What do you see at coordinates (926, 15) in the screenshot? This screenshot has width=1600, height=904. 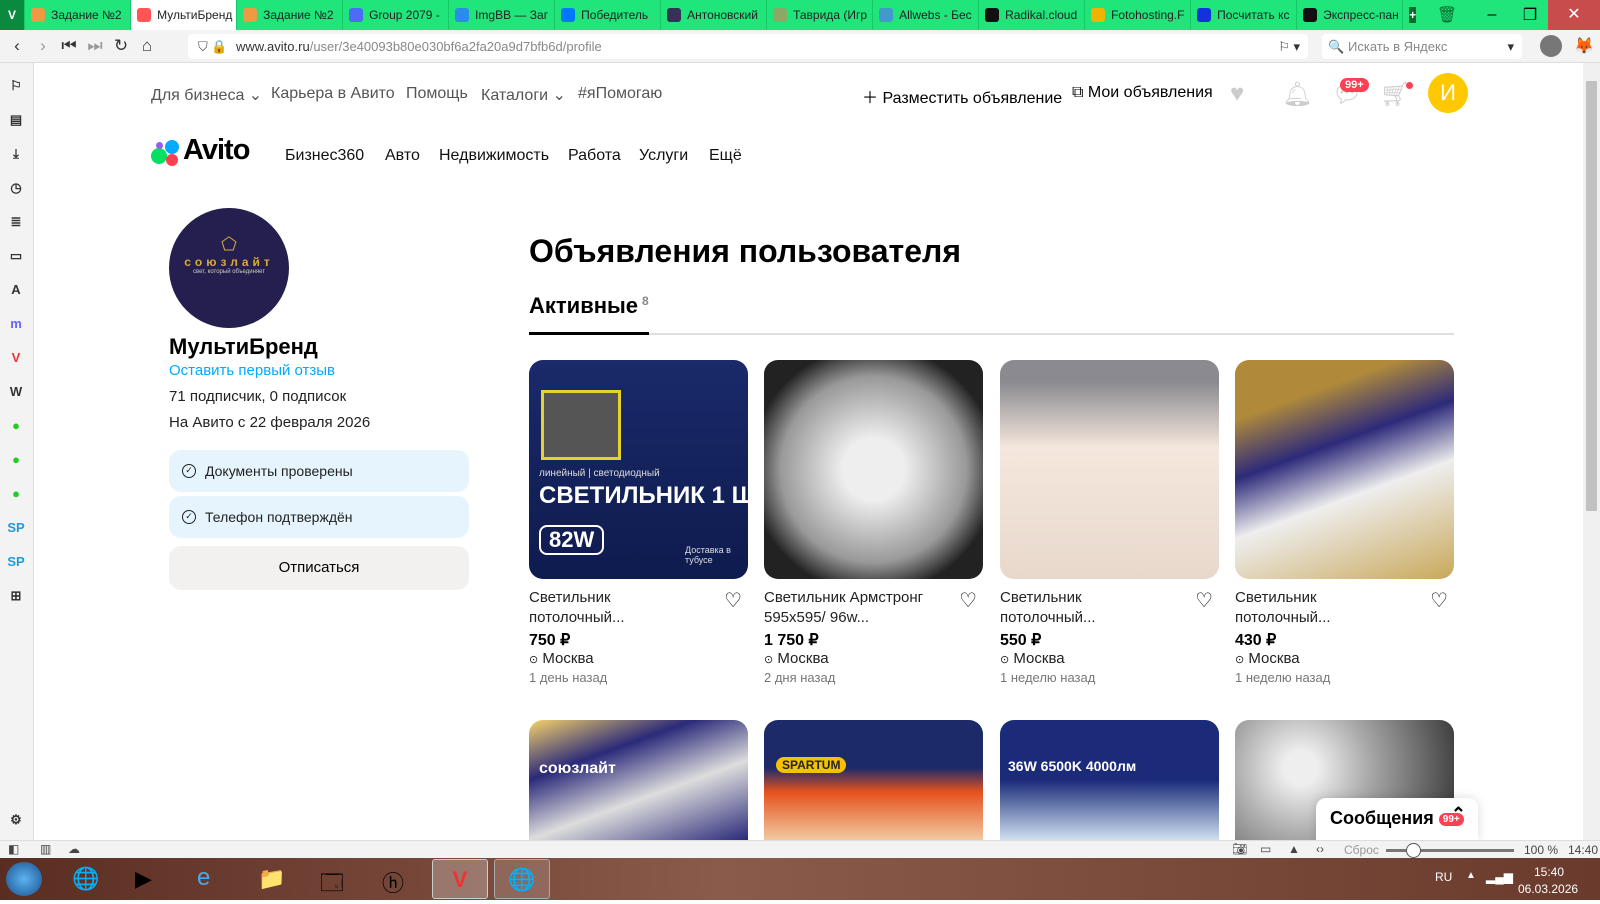 I see `browser-tab: Allwebs - Бес` at bounding box center [926, 15].